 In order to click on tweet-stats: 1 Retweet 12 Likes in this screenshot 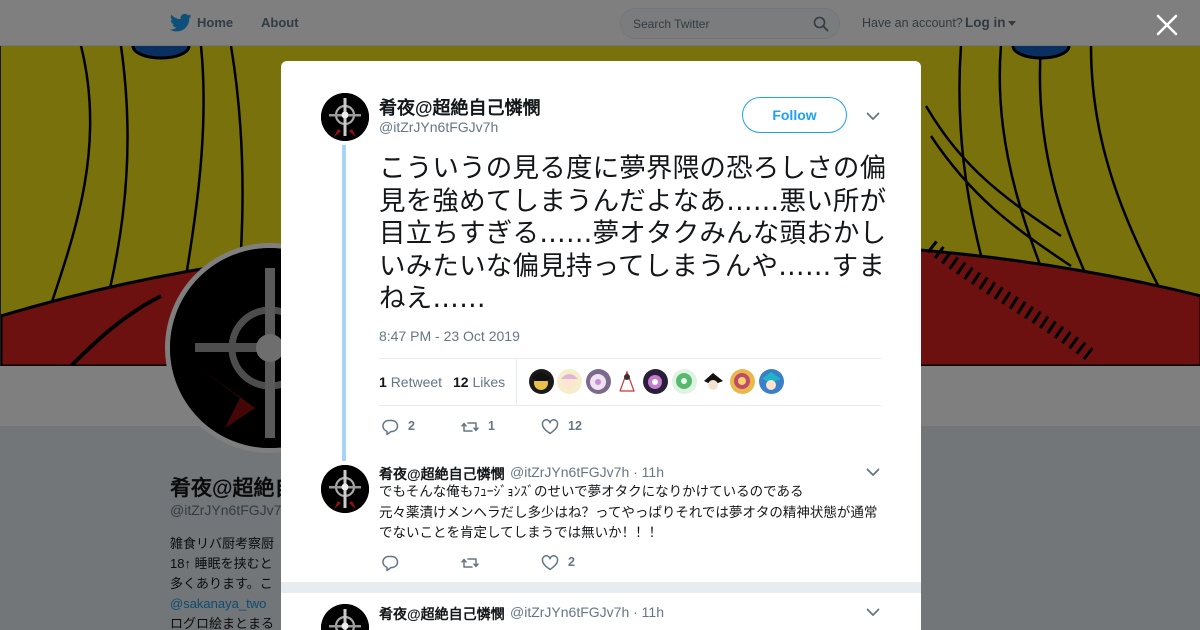, I will do `click(630, 382)`.